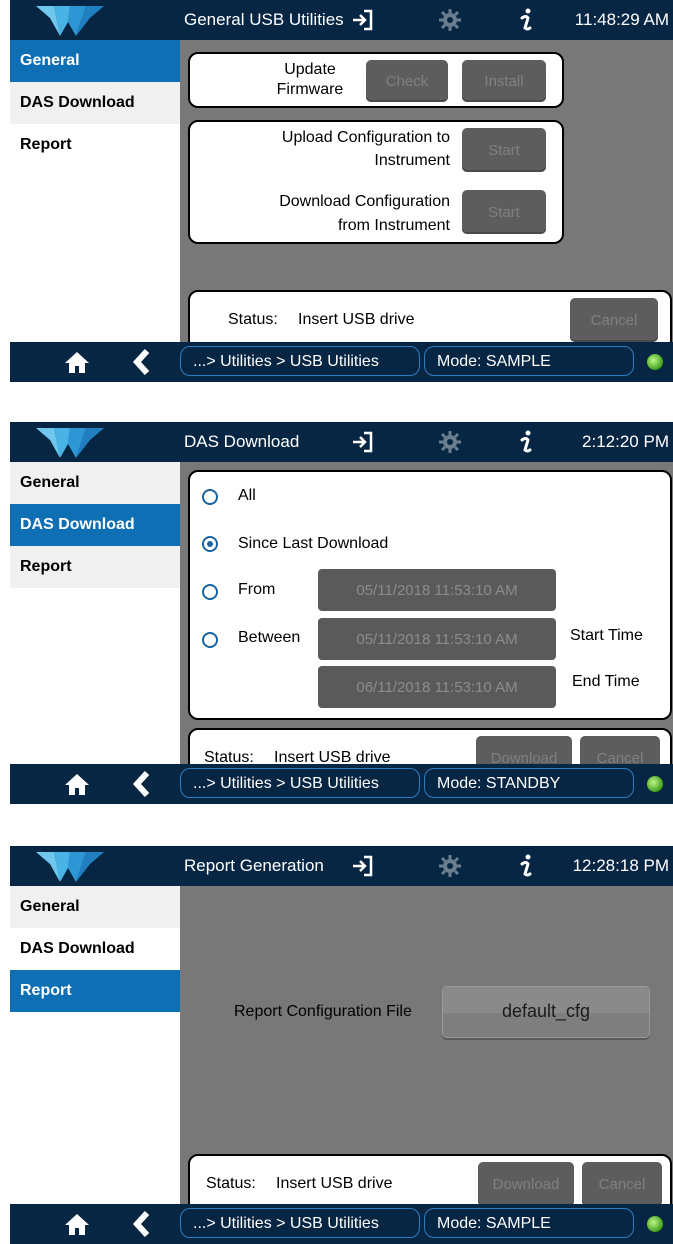 The image size is (673, 1244). Describe the element at coordinates (313, 543) in the screenshot. I see `option-since-last-label: Since Last Download` at that location.